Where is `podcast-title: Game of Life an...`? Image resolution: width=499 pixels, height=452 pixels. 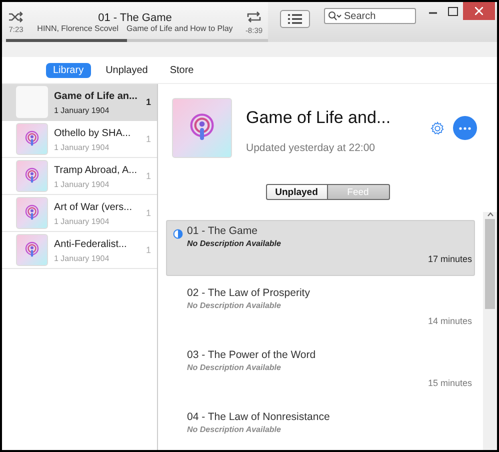
podcast-title: Game of Life an... is located at coordinates (96, 96).